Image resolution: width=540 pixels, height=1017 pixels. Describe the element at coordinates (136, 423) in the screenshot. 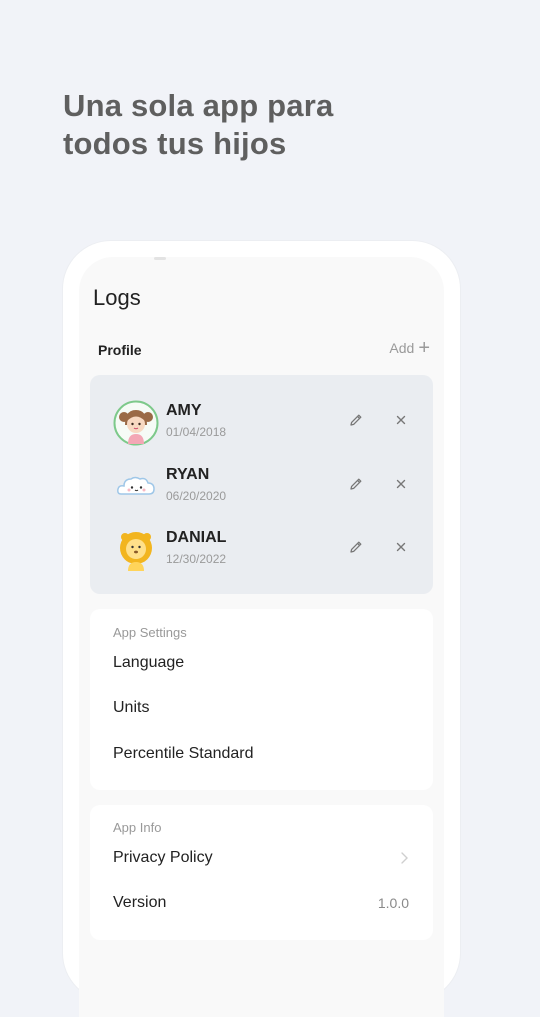

I see `girl-avatar` at that location.